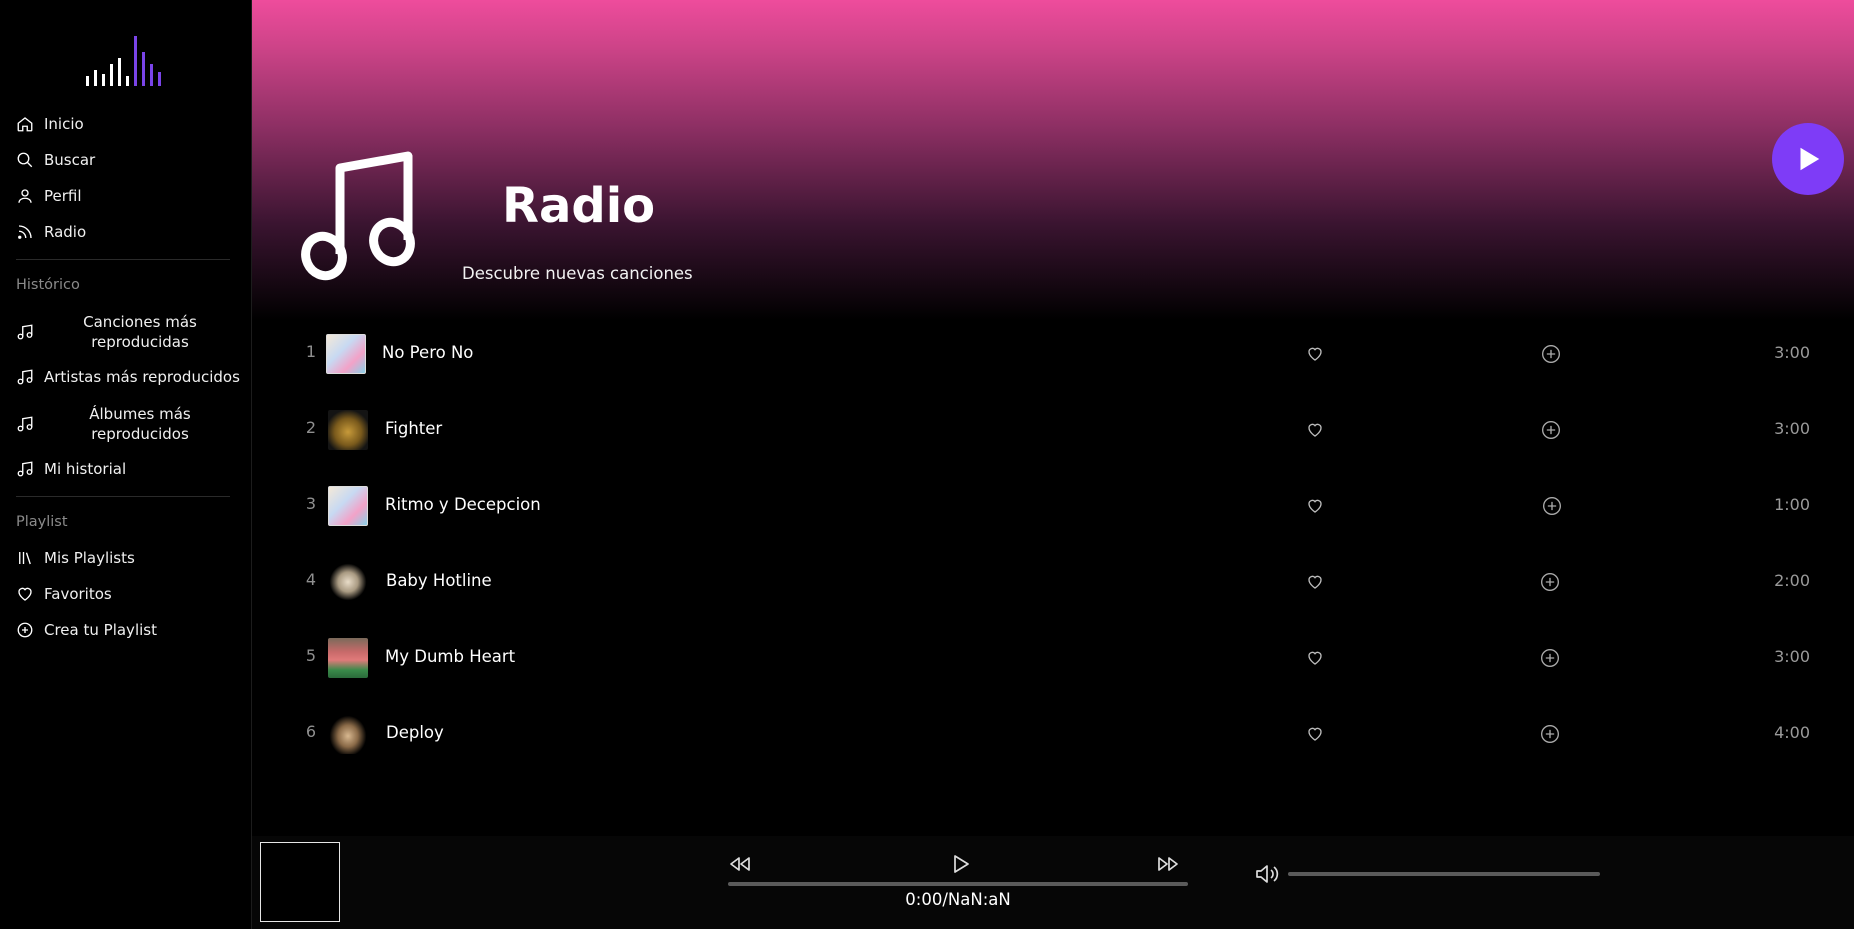 This screenshot has height=929, width=1854. What do you see at coordinates (463, 504) in the screenshot?
I see `track-title: Ritmo y Decepcion` at bounding box center [463, 504].